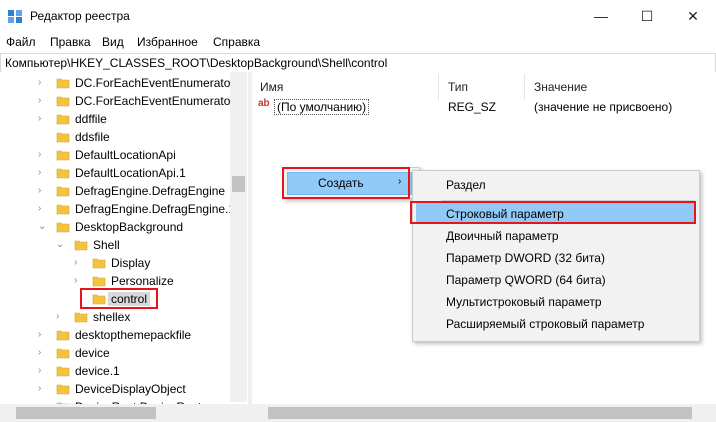 The image size is (716, 422). What do you see at coordinates (133, 335) in the screenshot?
I see `tree-item-label: desktopthemepackfile` at bounding box center [133, 335].